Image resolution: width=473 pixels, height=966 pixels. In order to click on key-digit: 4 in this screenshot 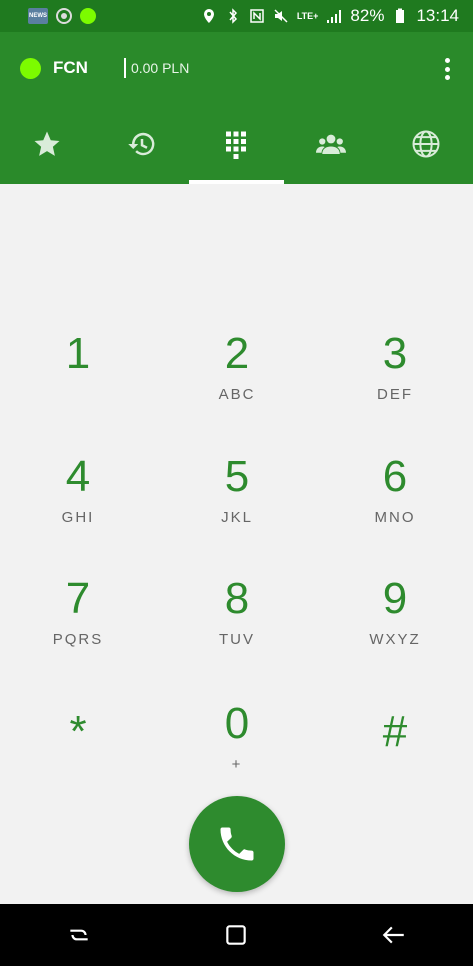, I will do `click(78, 476)`.